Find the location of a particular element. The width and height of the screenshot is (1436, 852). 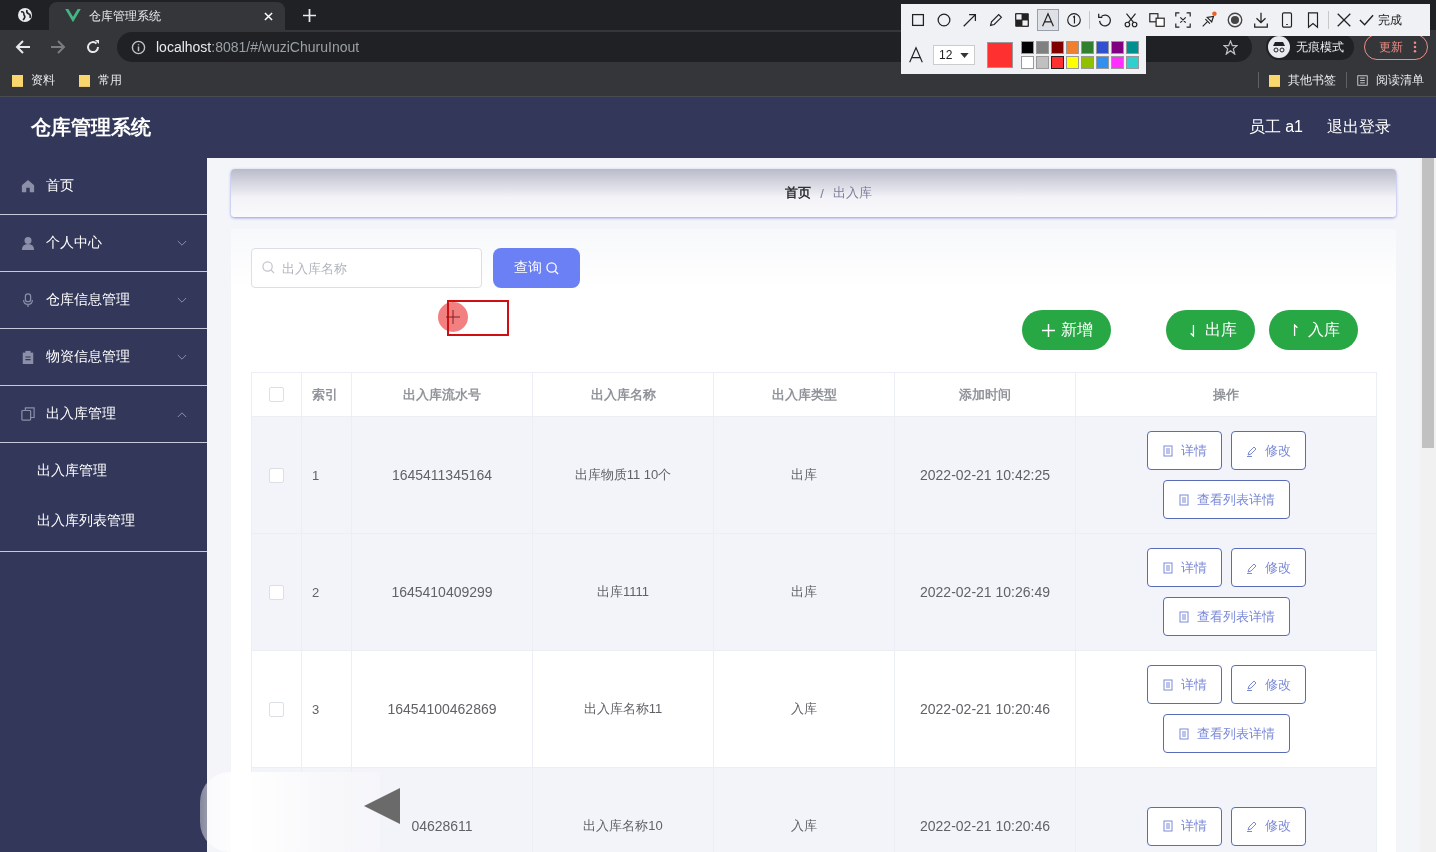

bookmark-item: 阅读清单 is located at coordinates (1390, 80).